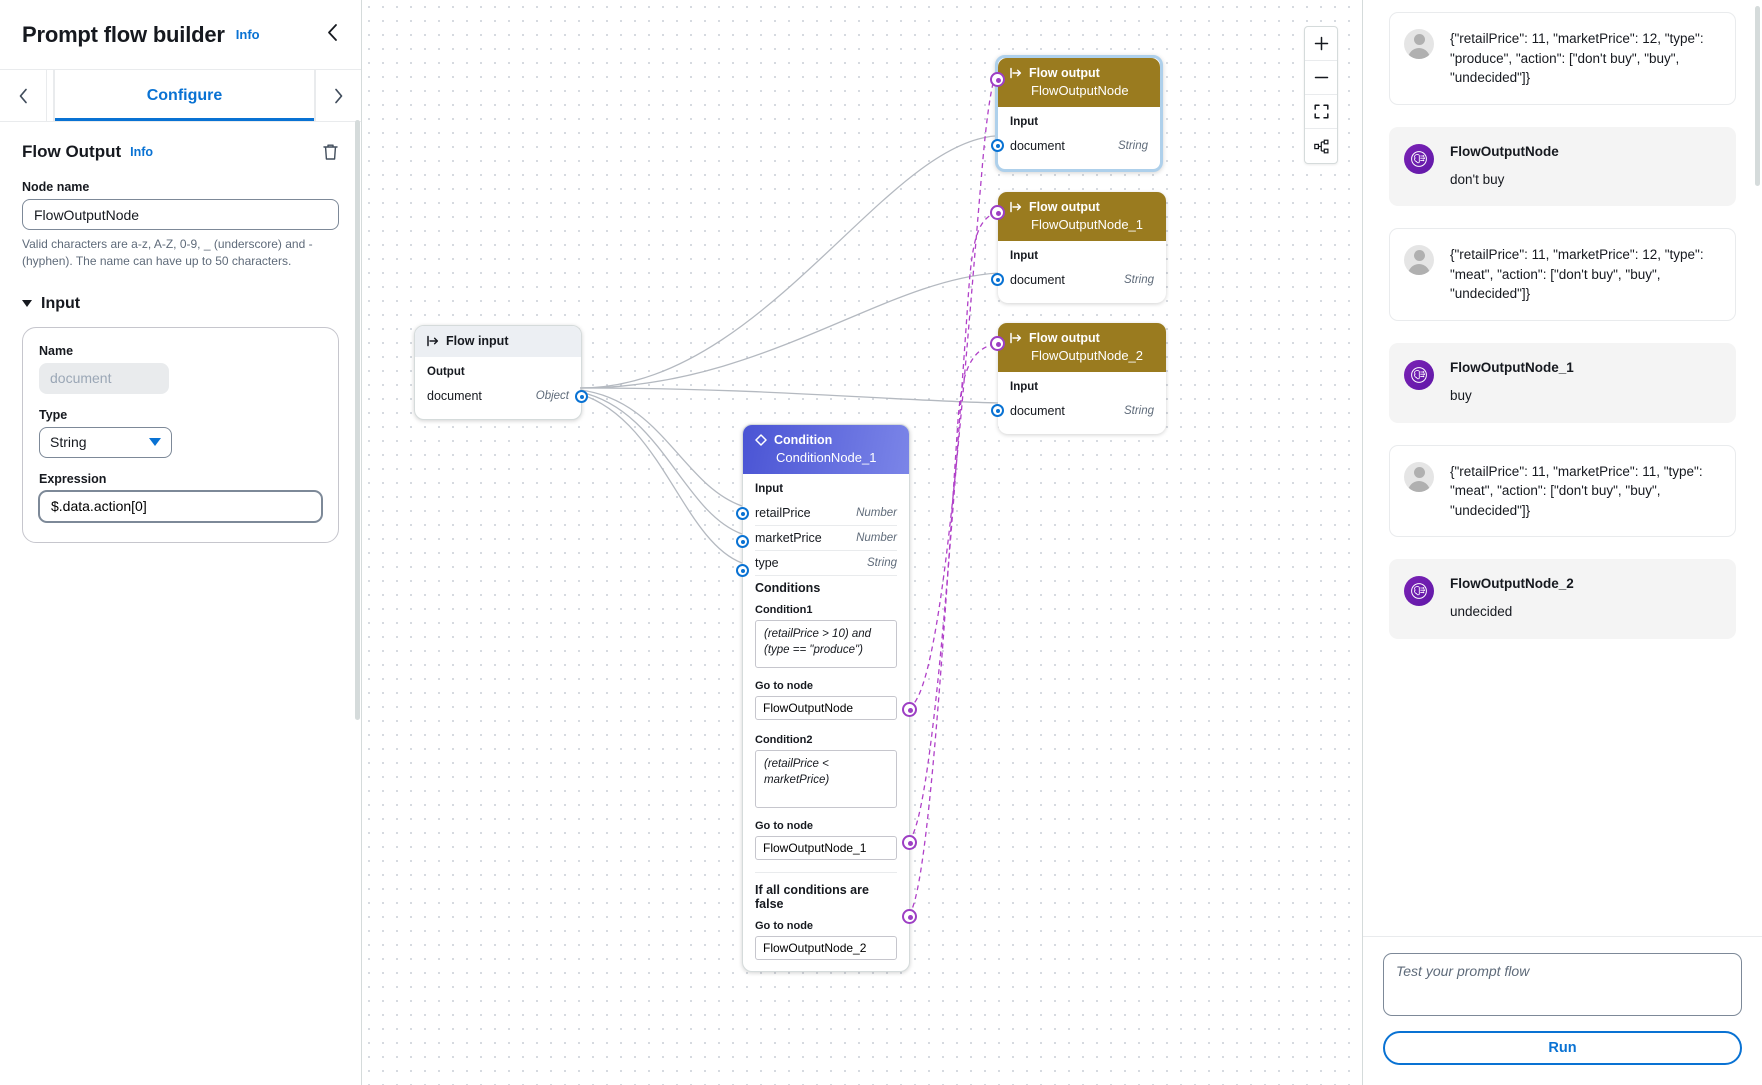 This screenshot has height=1085, width=1762. Describe the element at coordinates (784, 926) in the screenshot. I see `goto3-label: Go to node` at that location.